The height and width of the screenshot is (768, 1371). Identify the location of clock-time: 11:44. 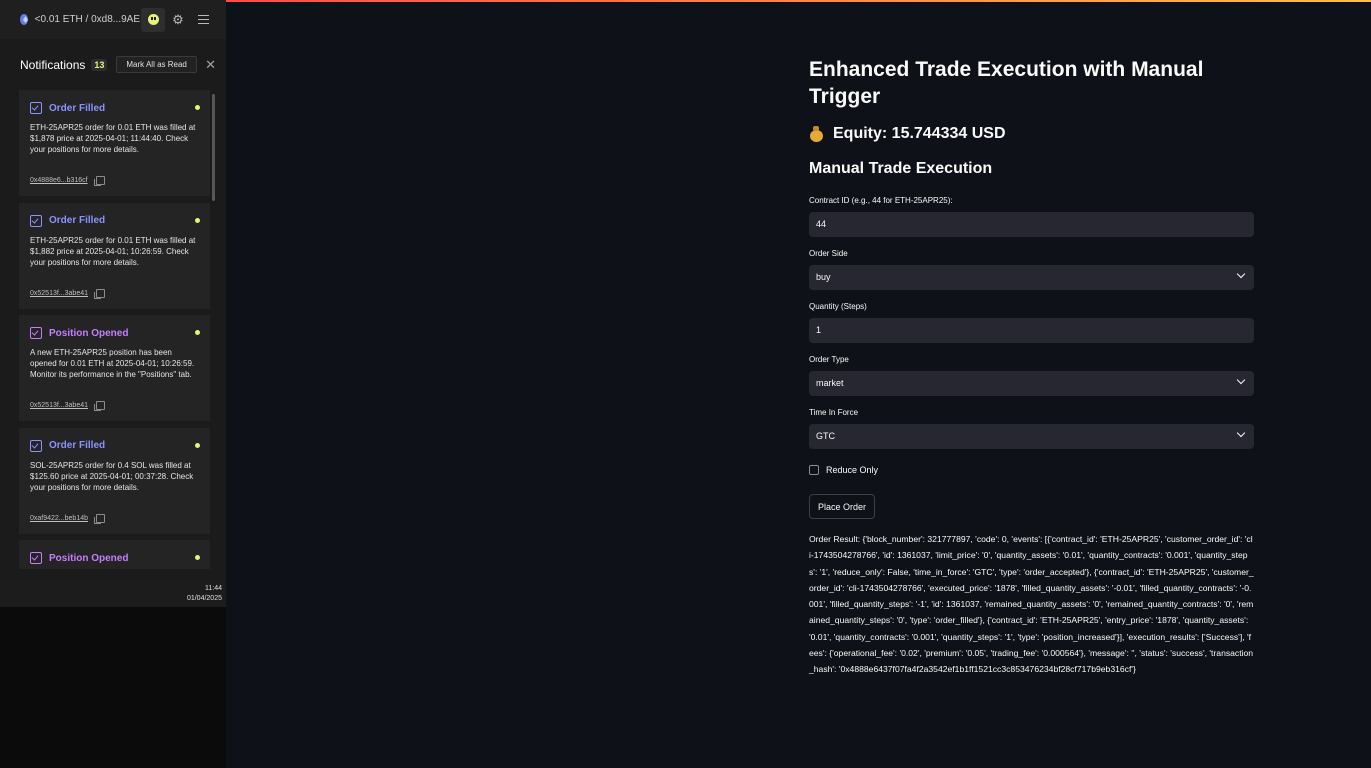
(213, 588).